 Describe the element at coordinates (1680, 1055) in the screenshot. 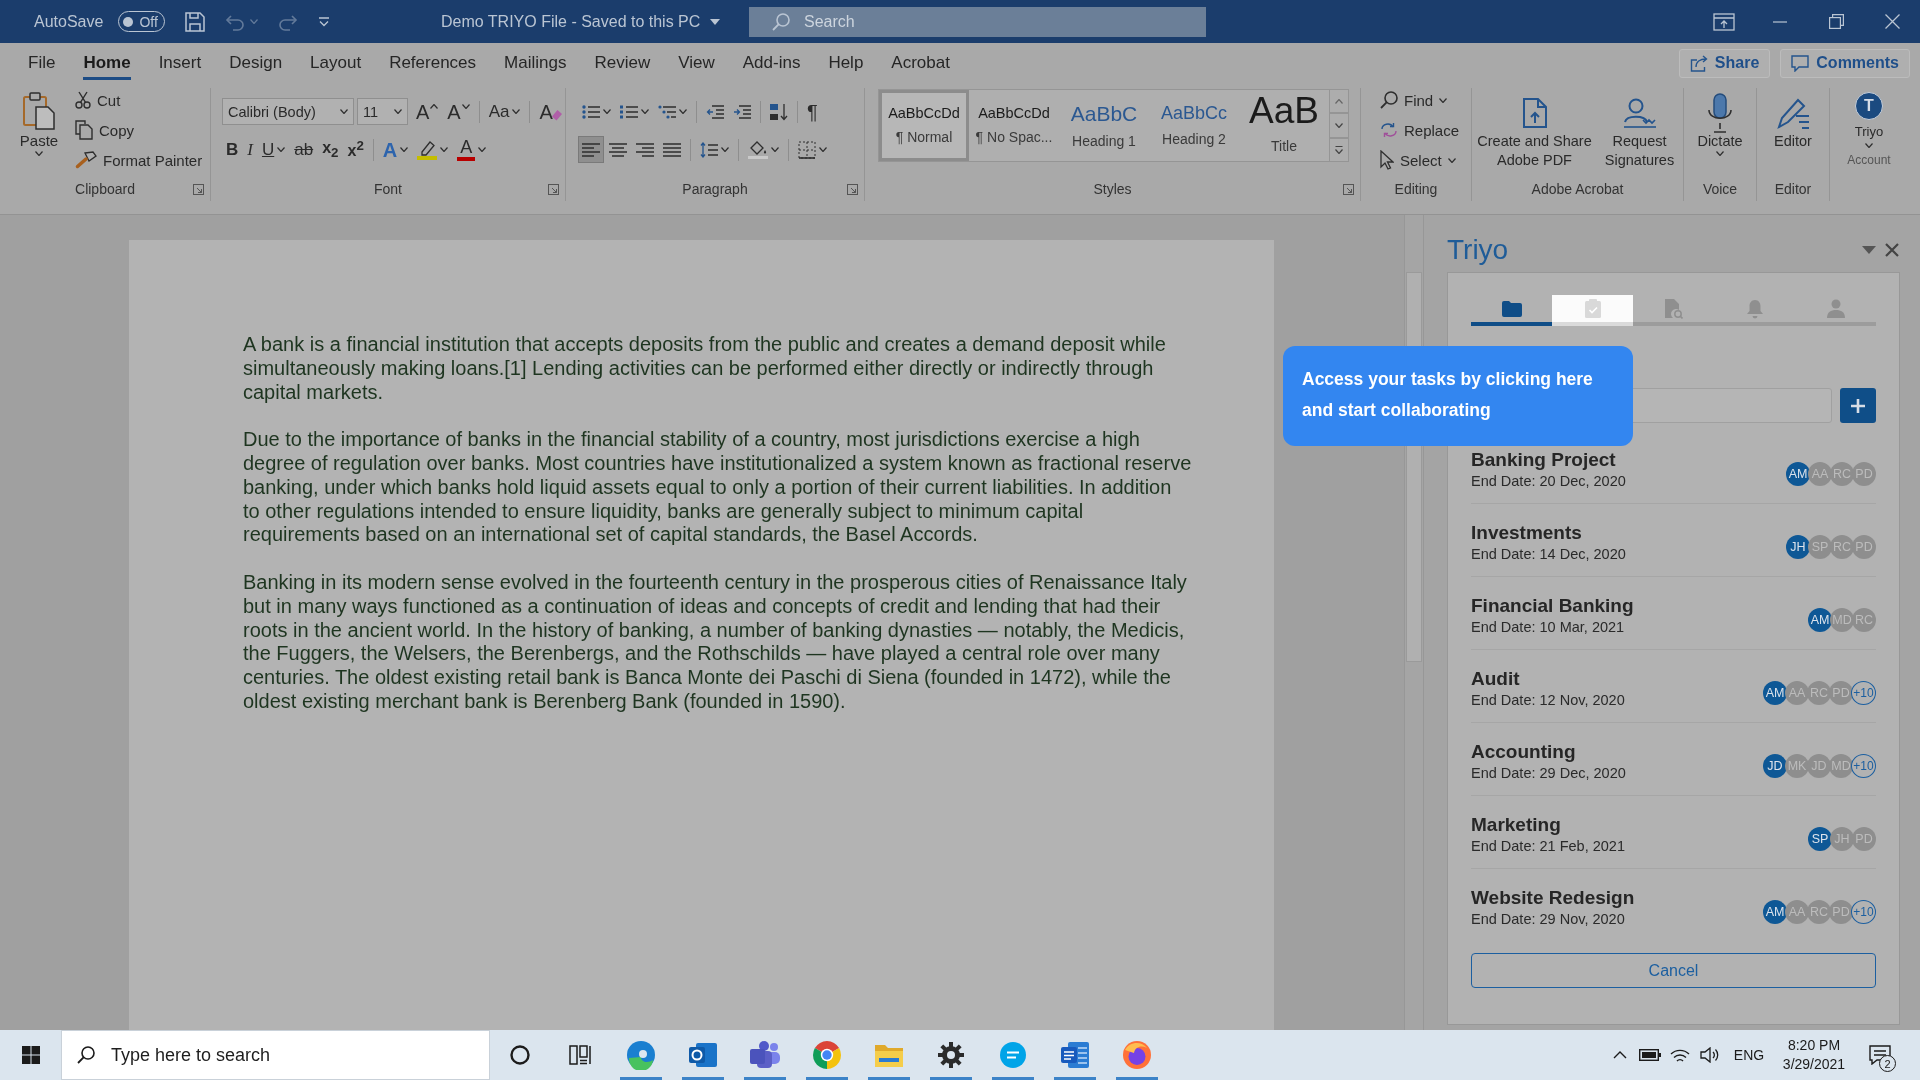

I see `wifi-icon` at that location.